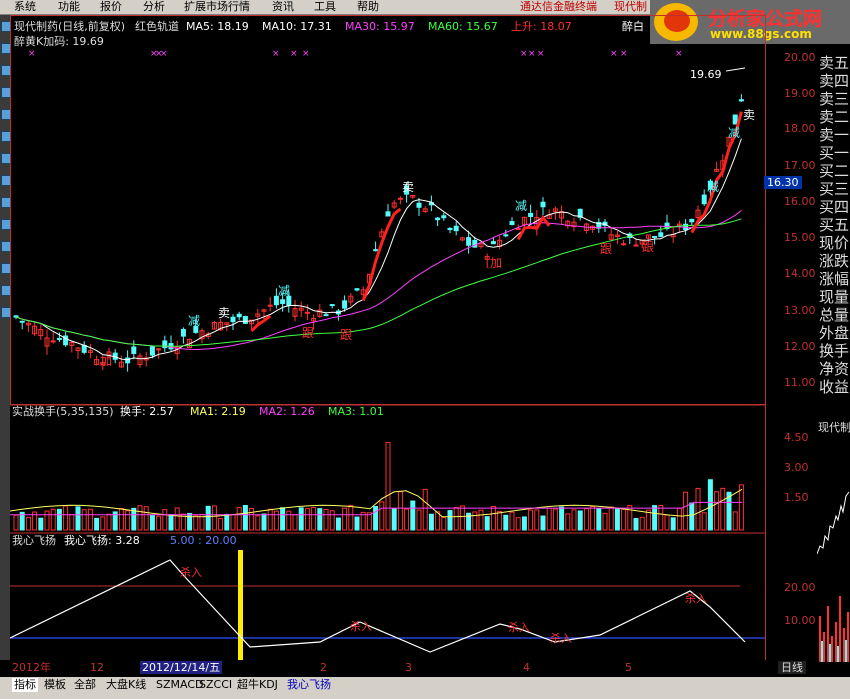 The height and width of the screenshot is (699, 850). What do you see at coordinates (800, 165) in the screenshot?
I see `price-tick: 17.00` at bounding box center [800, 165].